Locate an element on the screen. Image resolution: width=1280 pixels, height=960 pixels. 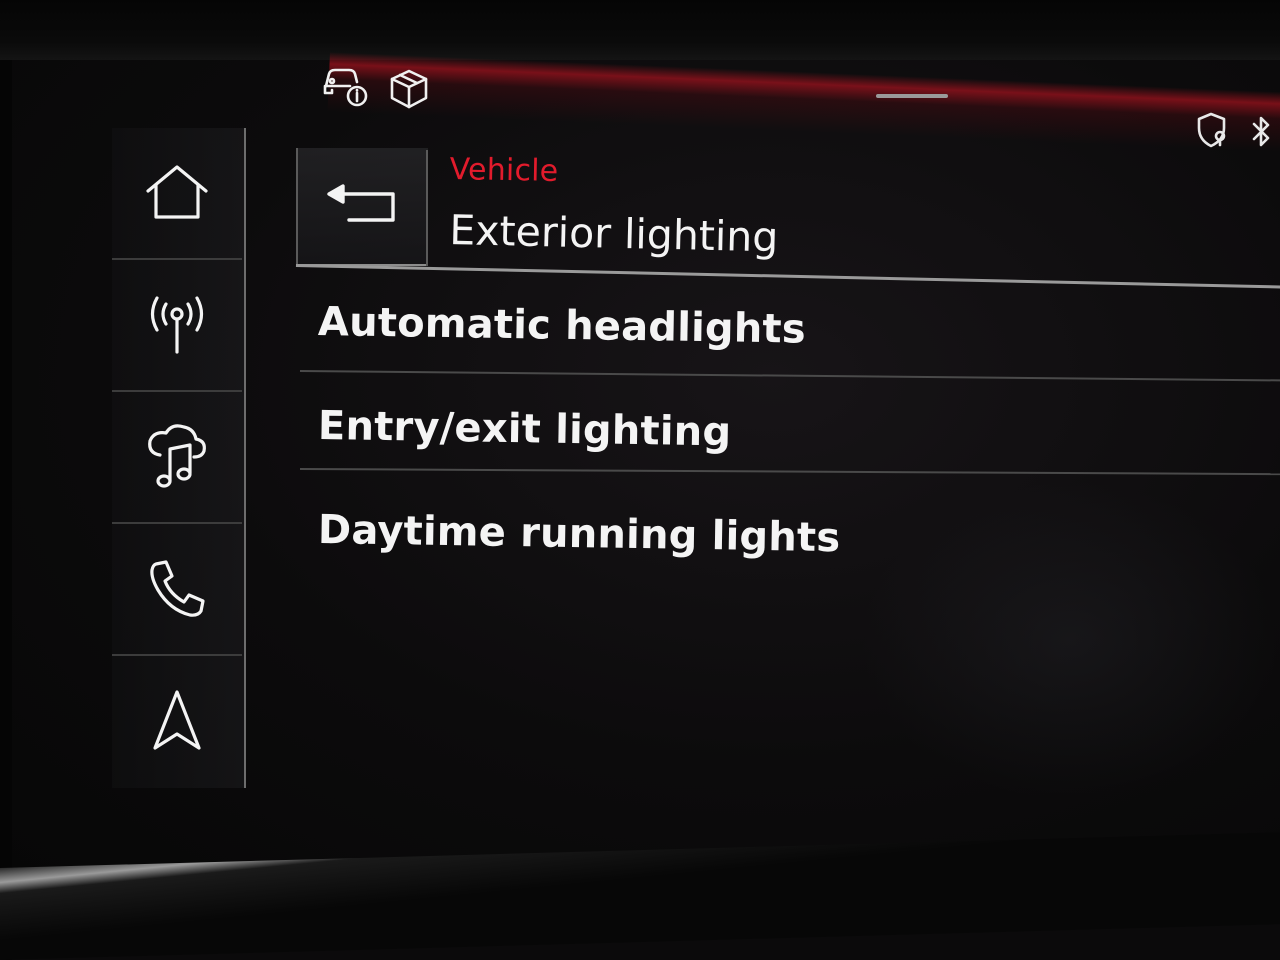
menu-item-automatic-headlights: Automatic headlights is located at coordinates (799, 322).